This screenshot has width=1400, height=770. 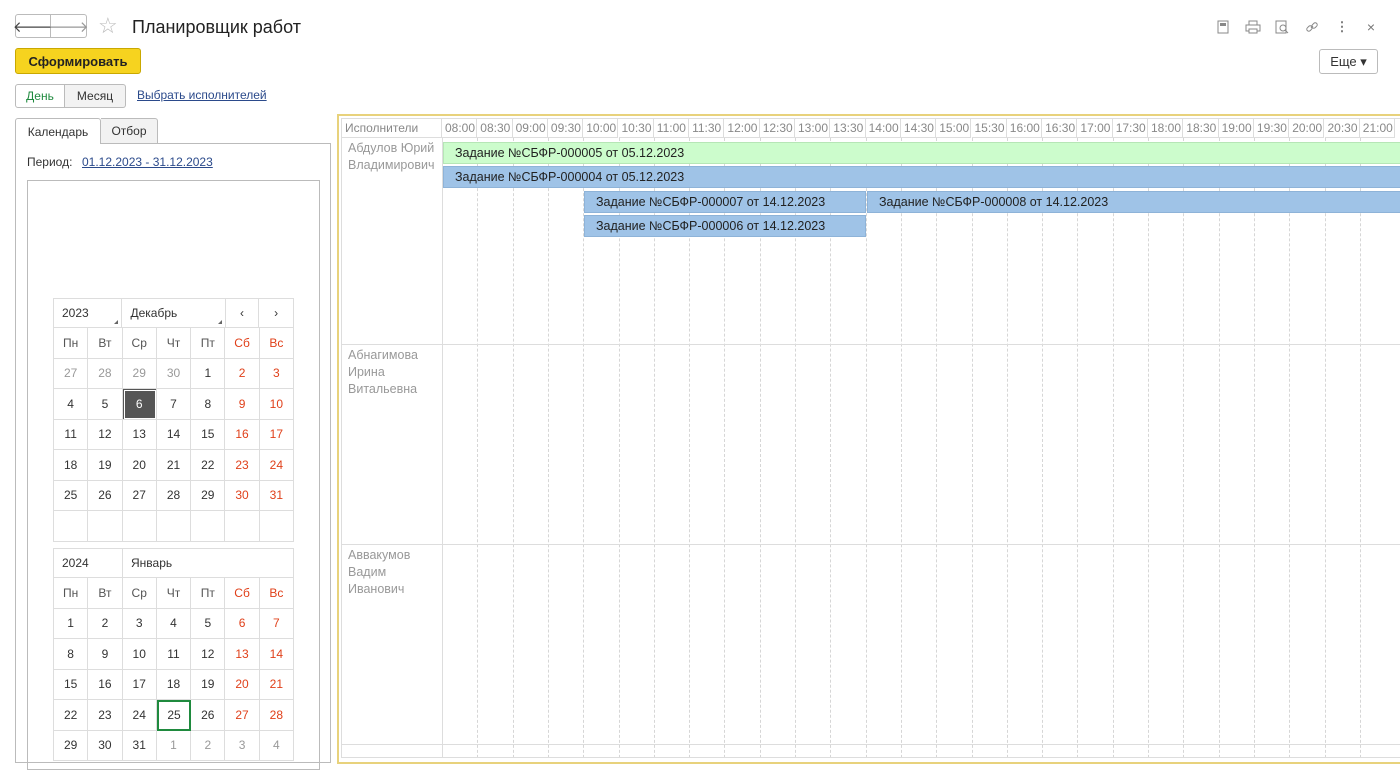 I want to click on save-icon, so click(x=1223, y=27).